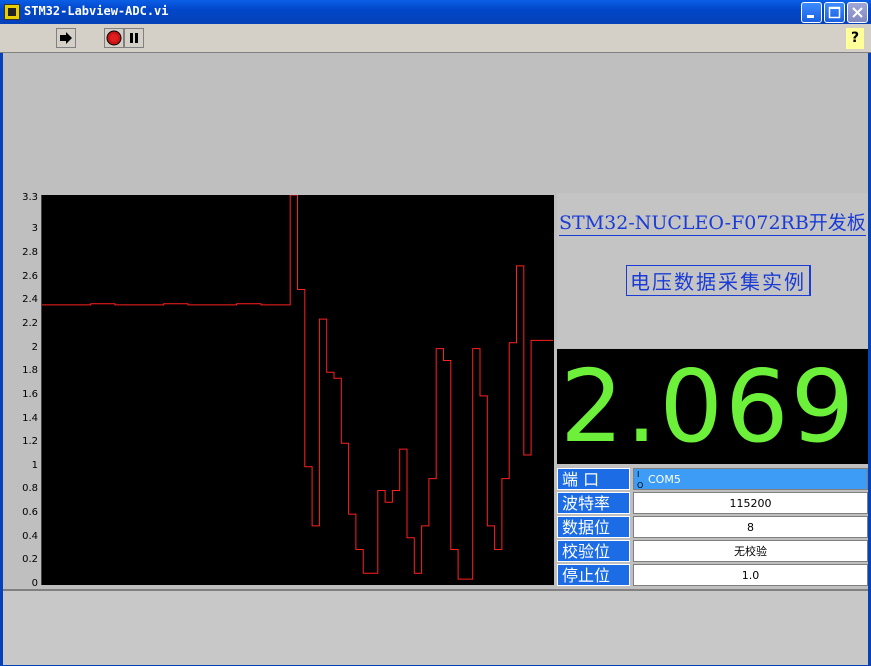  I want to click on stop-bits-select: 1.0, so click(750, 575).